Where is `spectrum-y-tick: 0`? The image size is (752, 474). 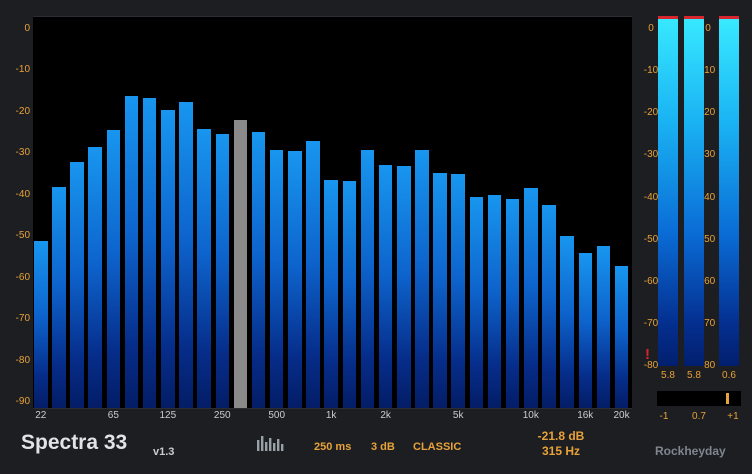
spectrum-y-tick: 0 is located at coordinates (27, 28).